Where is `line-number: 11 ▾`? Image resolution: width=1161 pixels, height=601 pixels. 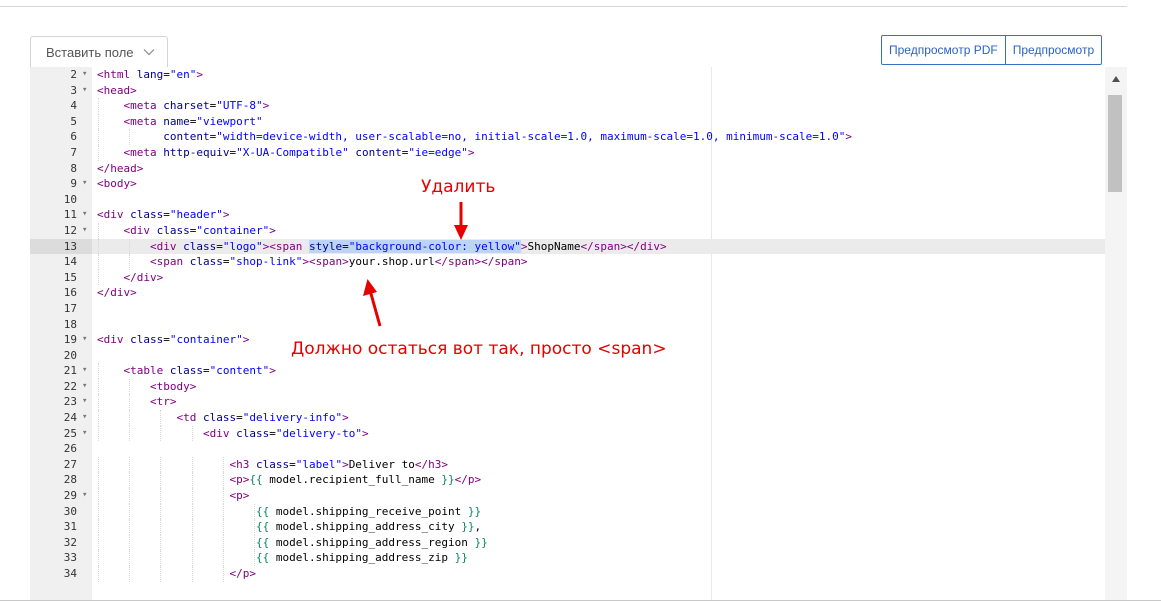 line-number: 11 ▾ is located at coordinates (61, 215).